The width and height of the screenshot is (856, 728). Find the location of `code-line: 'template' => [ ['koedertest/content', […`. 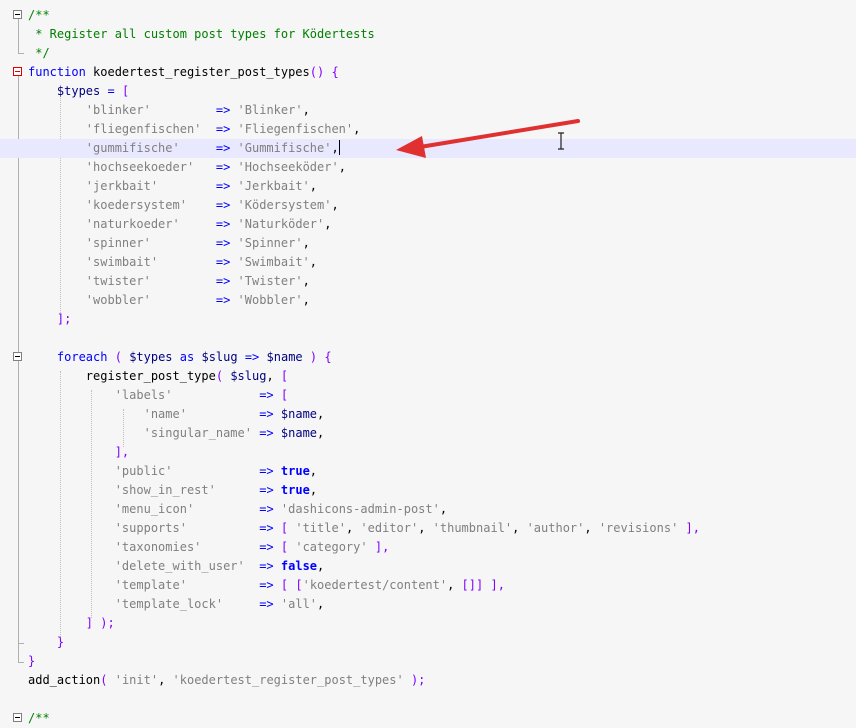

code-line: 'template' => [ ['koedertest/content', [… is located at coordinates (428, 585).